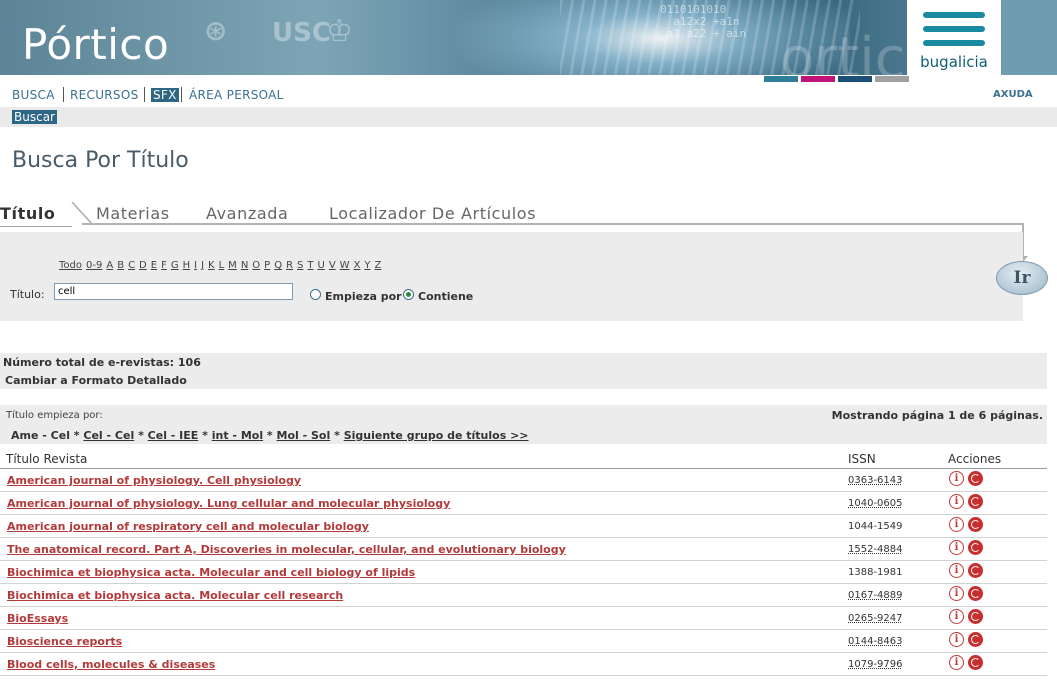  Describe the element at coordinates (367, 265) in the screenshot. I see `letter-filter-link: Y` at that location.